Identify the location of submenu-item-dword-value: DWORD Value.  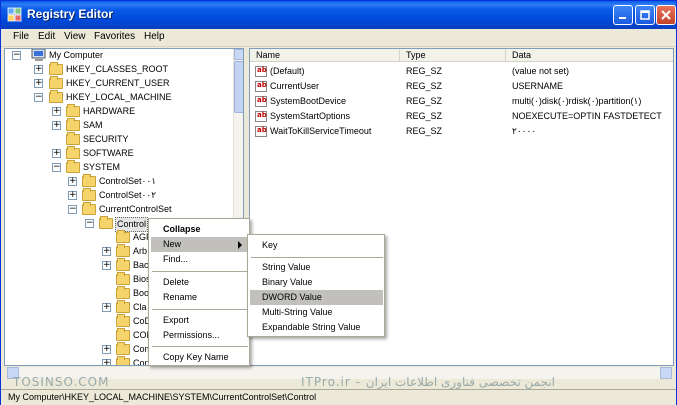
(316, 297).